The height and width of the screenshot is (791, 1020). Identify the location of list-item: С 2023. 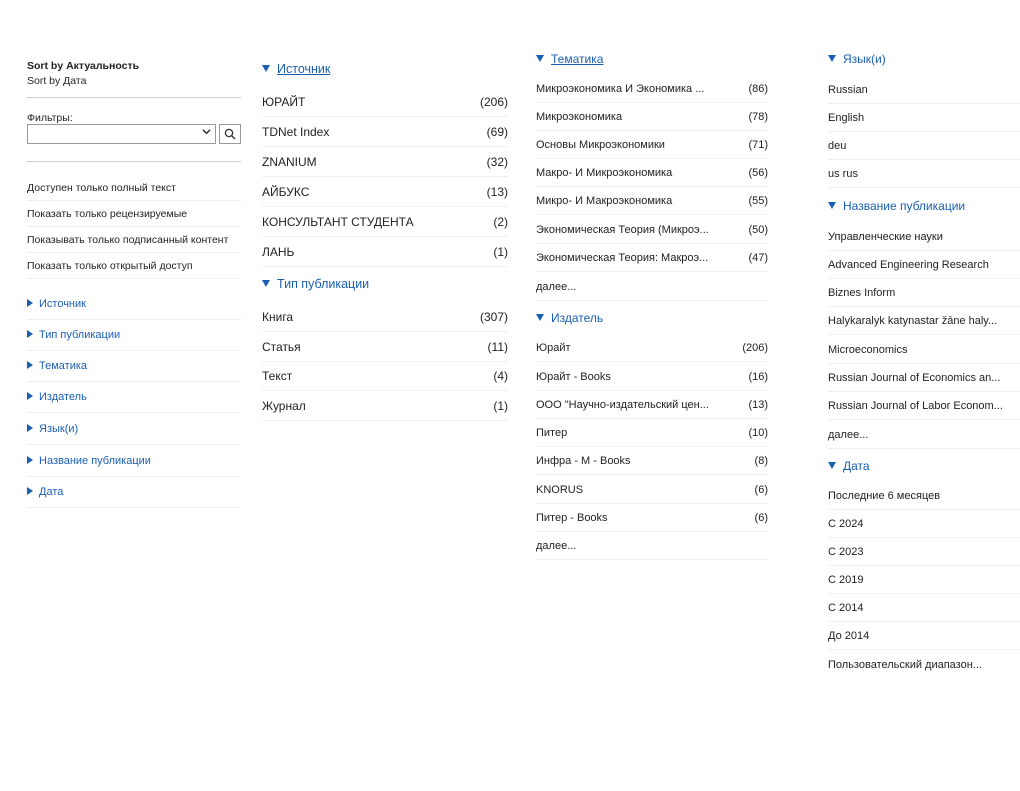
(924, 552).